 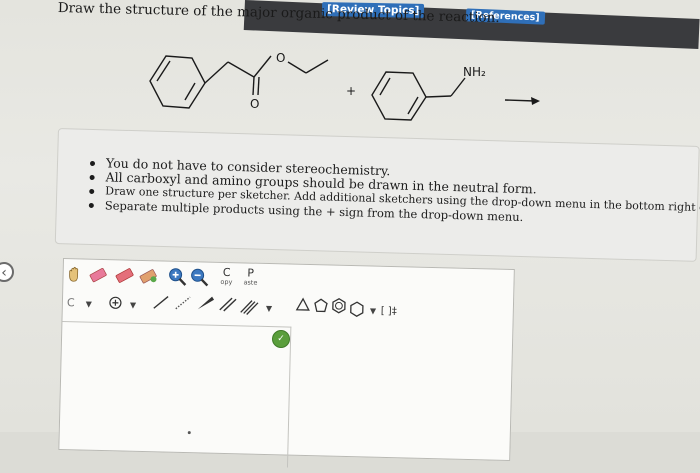 What do you see at coordinates (184, 303) in the screenshot?
I see `hashed-bond-icon` at bounding box center [184, 303].